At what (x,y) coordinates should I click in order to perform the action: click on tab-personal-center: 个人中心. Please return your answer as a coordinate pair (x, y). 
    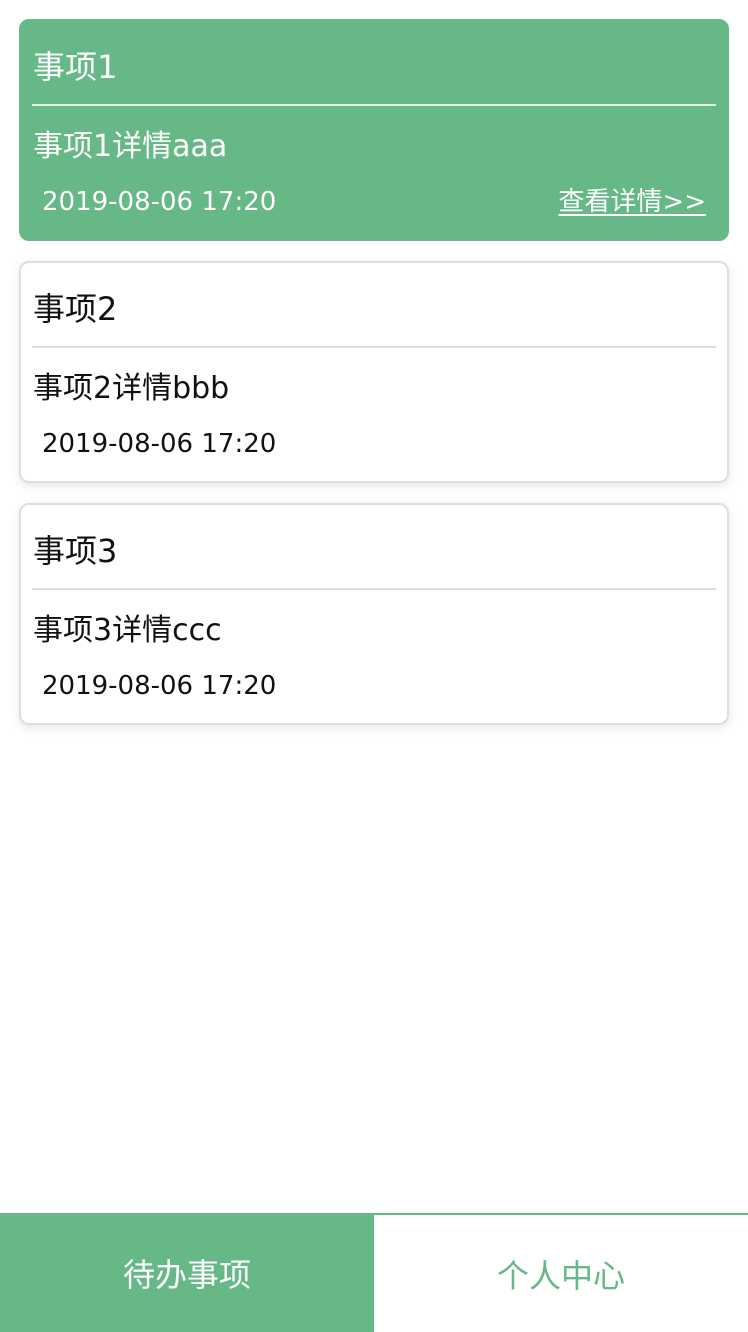
    Looking at the image, I should click on (561, 1272).